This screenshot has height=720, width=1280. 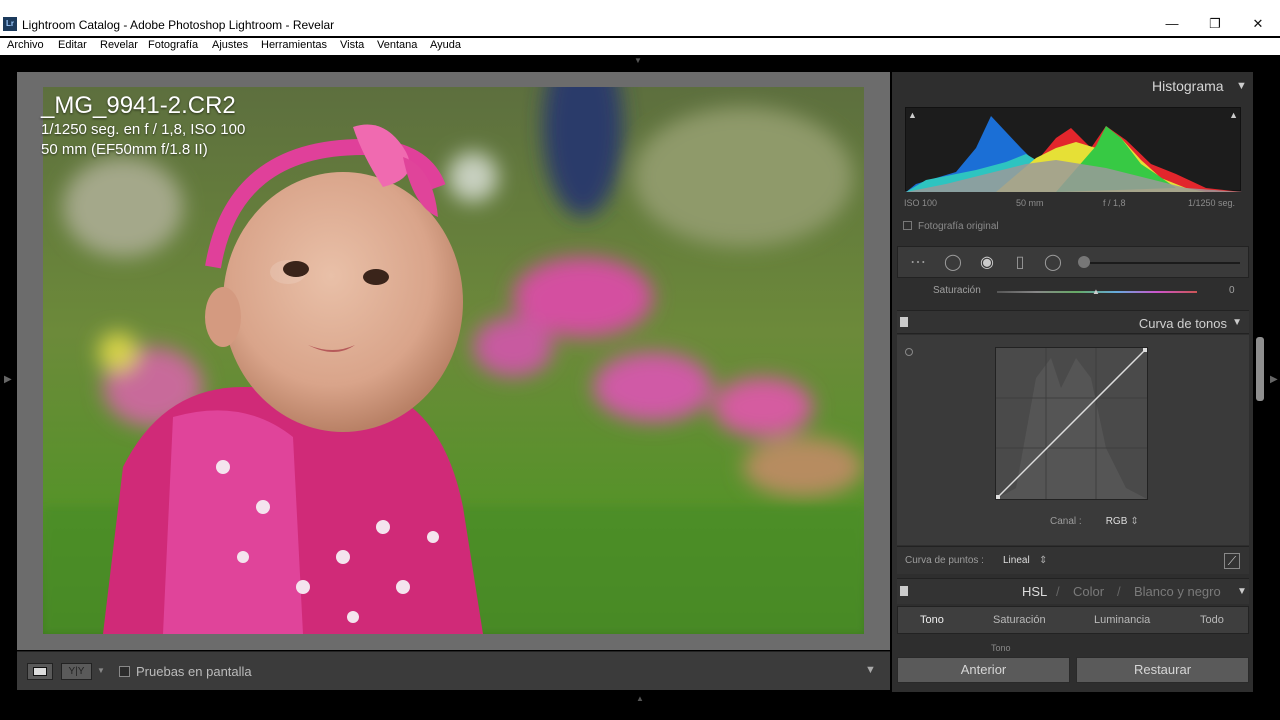 What do you see at coordinates (397, 45) in the screenshot?
I see `menu-ventana: Ventana` at bounding box center [397, 45].